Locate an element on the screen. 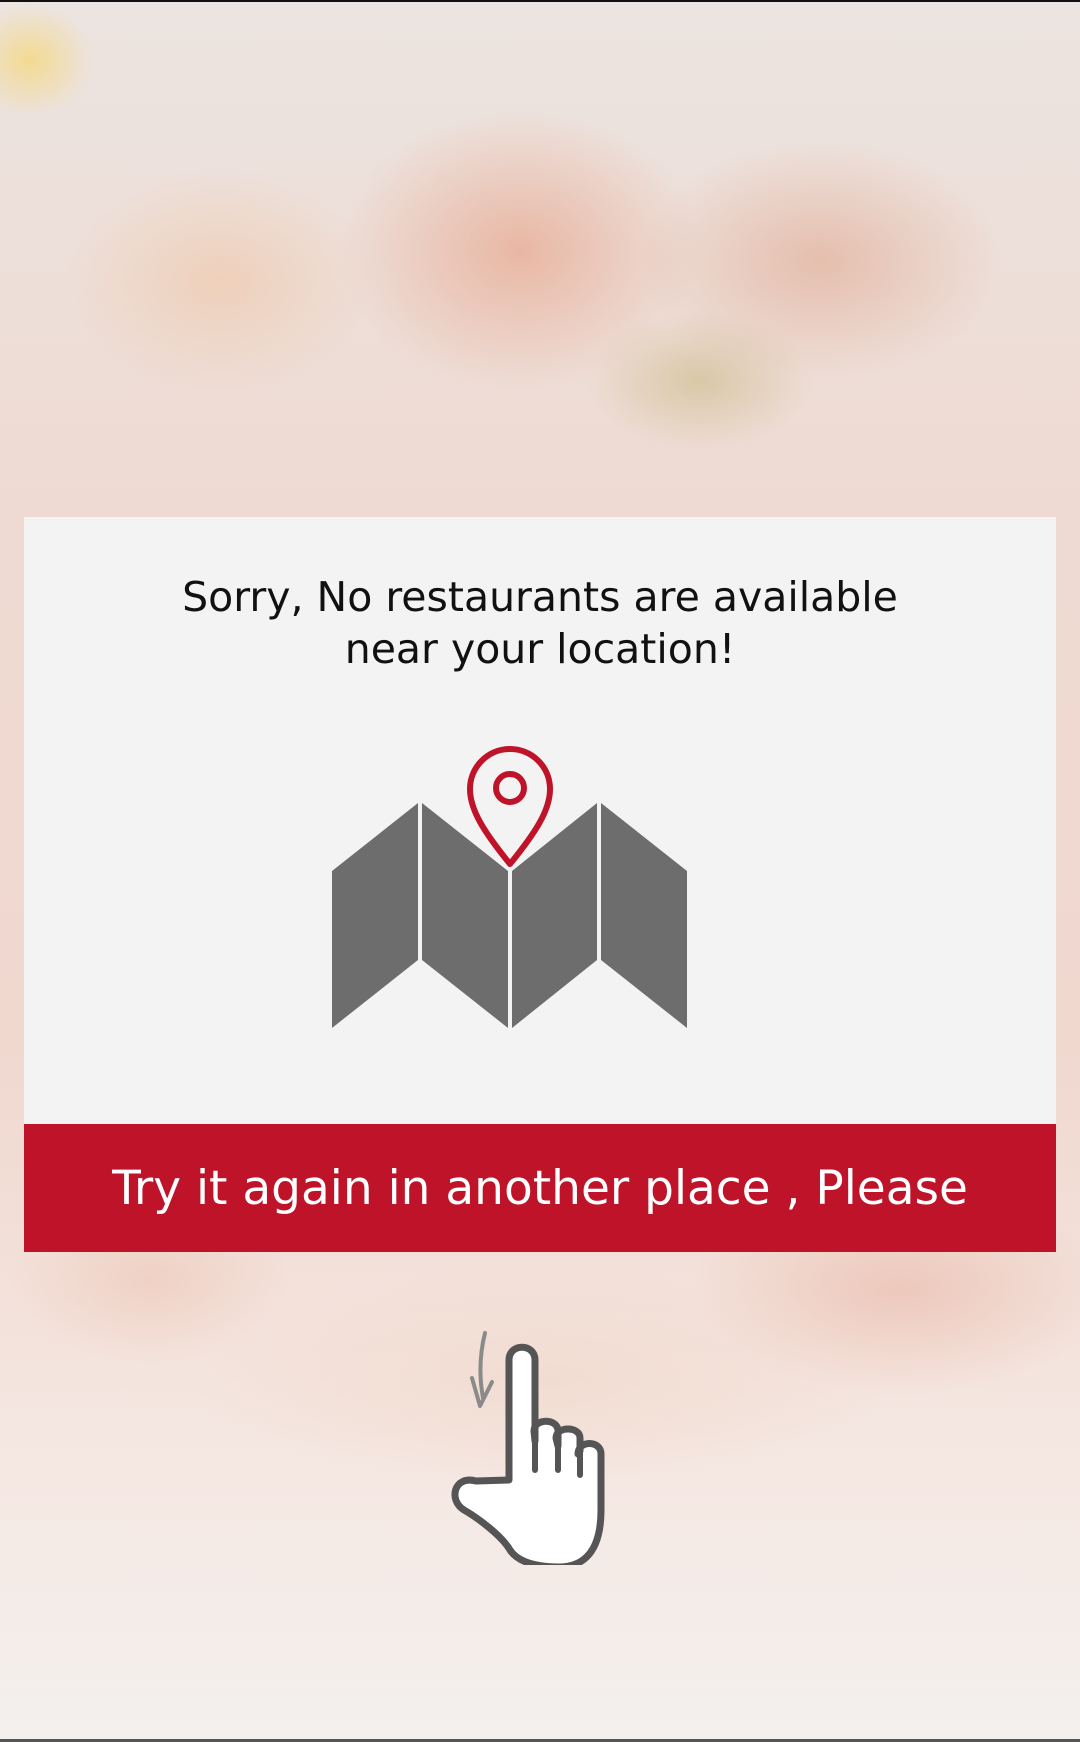 The image size is (1080, 1742). message-line-1: Sorry, No restaurants are available is located at coordinates (540, 597).